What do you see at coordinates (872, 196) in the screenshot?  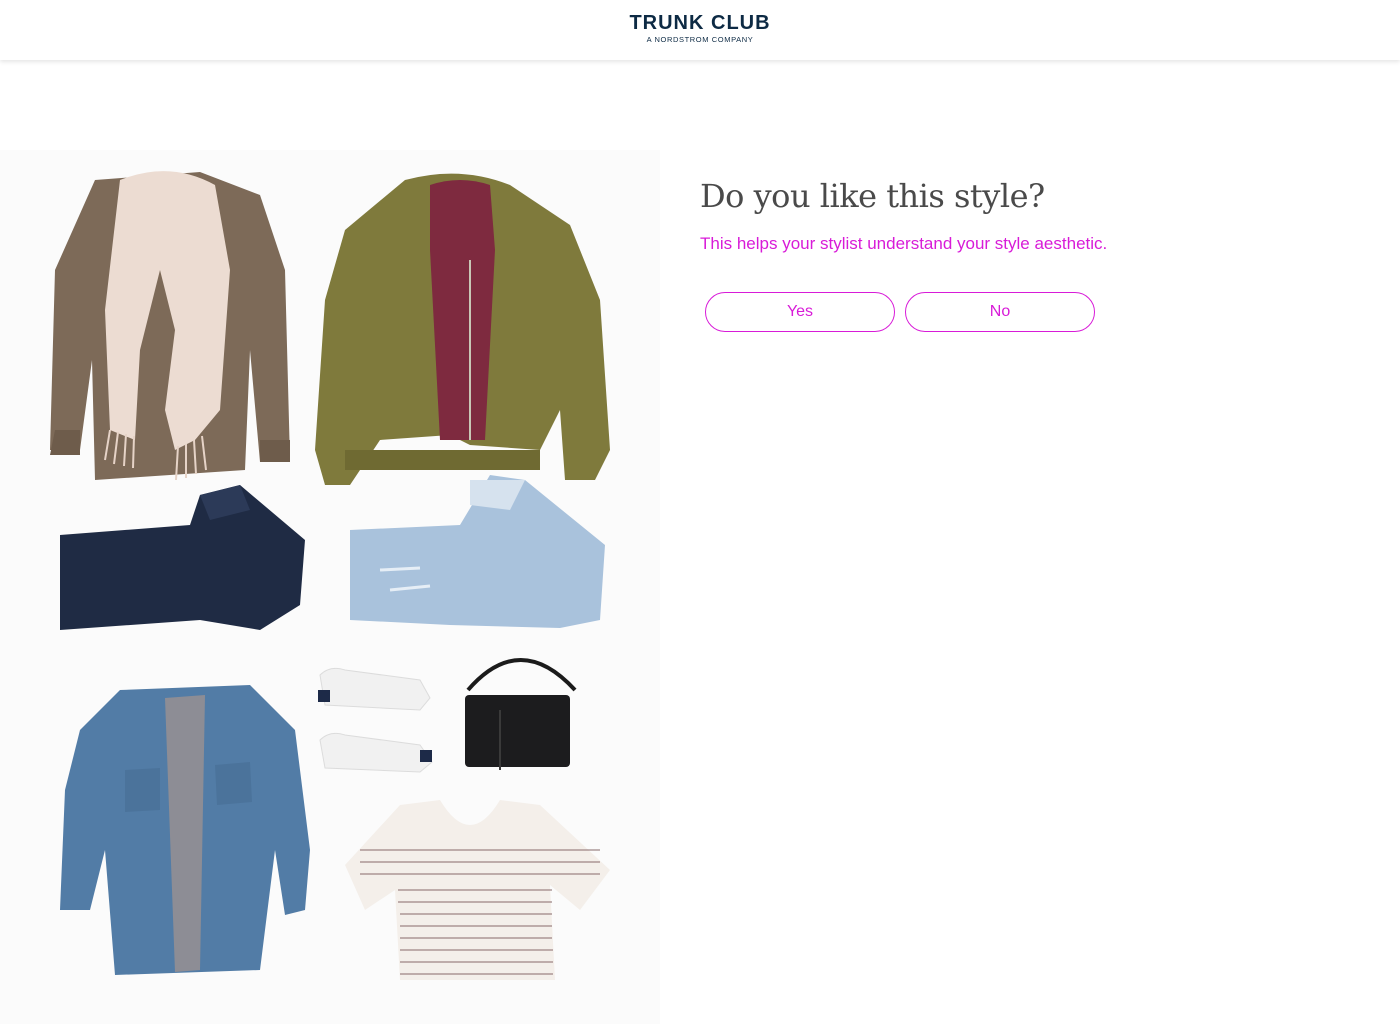 I see `style-question-title: Do you like this style?` at bounding box center [872, 196].